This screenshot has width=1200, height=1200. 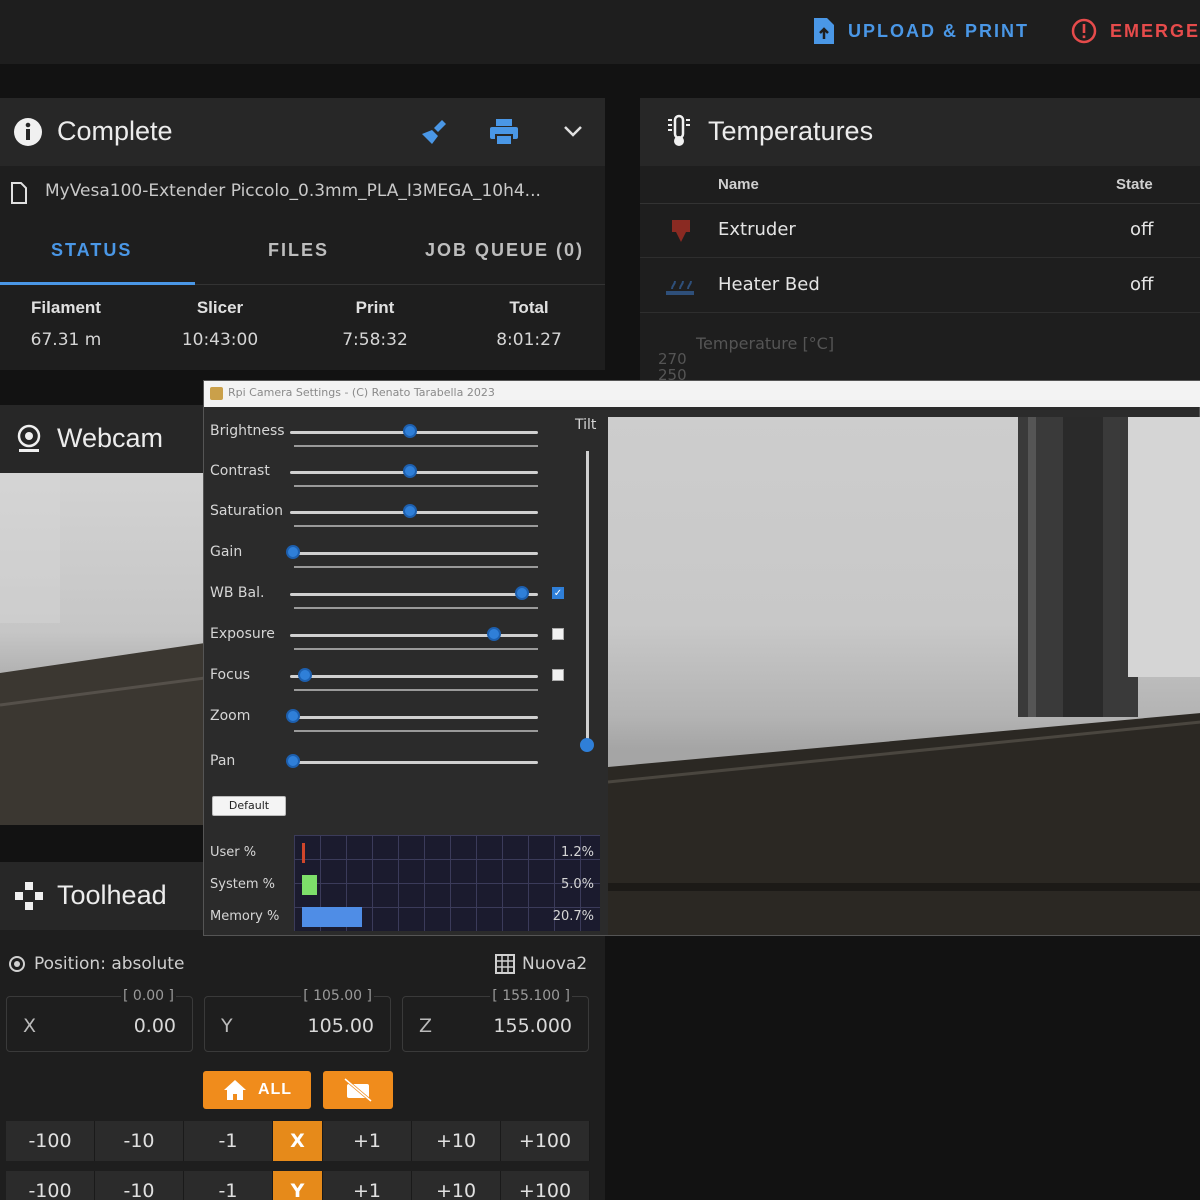 I want to click on stat-value: 7:58:32, so click(x=375, y=340).